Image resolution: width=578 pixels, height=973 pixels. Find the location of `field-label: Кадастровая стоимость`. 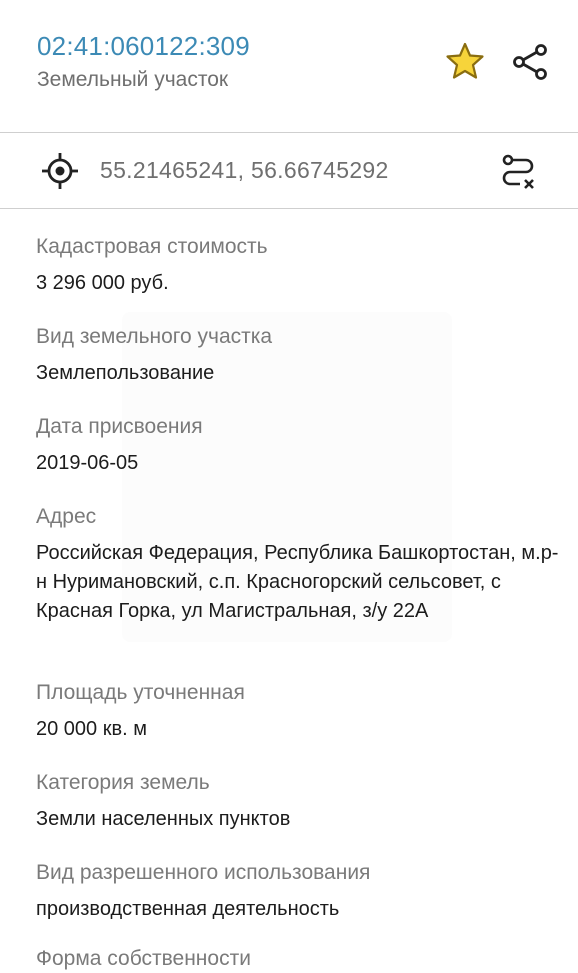

field-label: Кадастровая стоимость is located at coordinates (152, 246).